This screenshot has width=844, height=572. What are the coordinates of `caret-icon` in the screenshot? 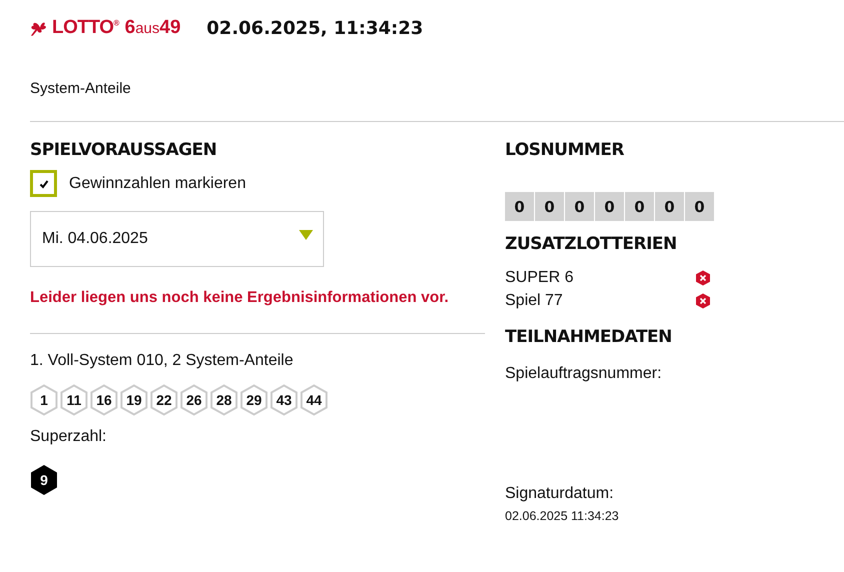 It's located at (306, 235).